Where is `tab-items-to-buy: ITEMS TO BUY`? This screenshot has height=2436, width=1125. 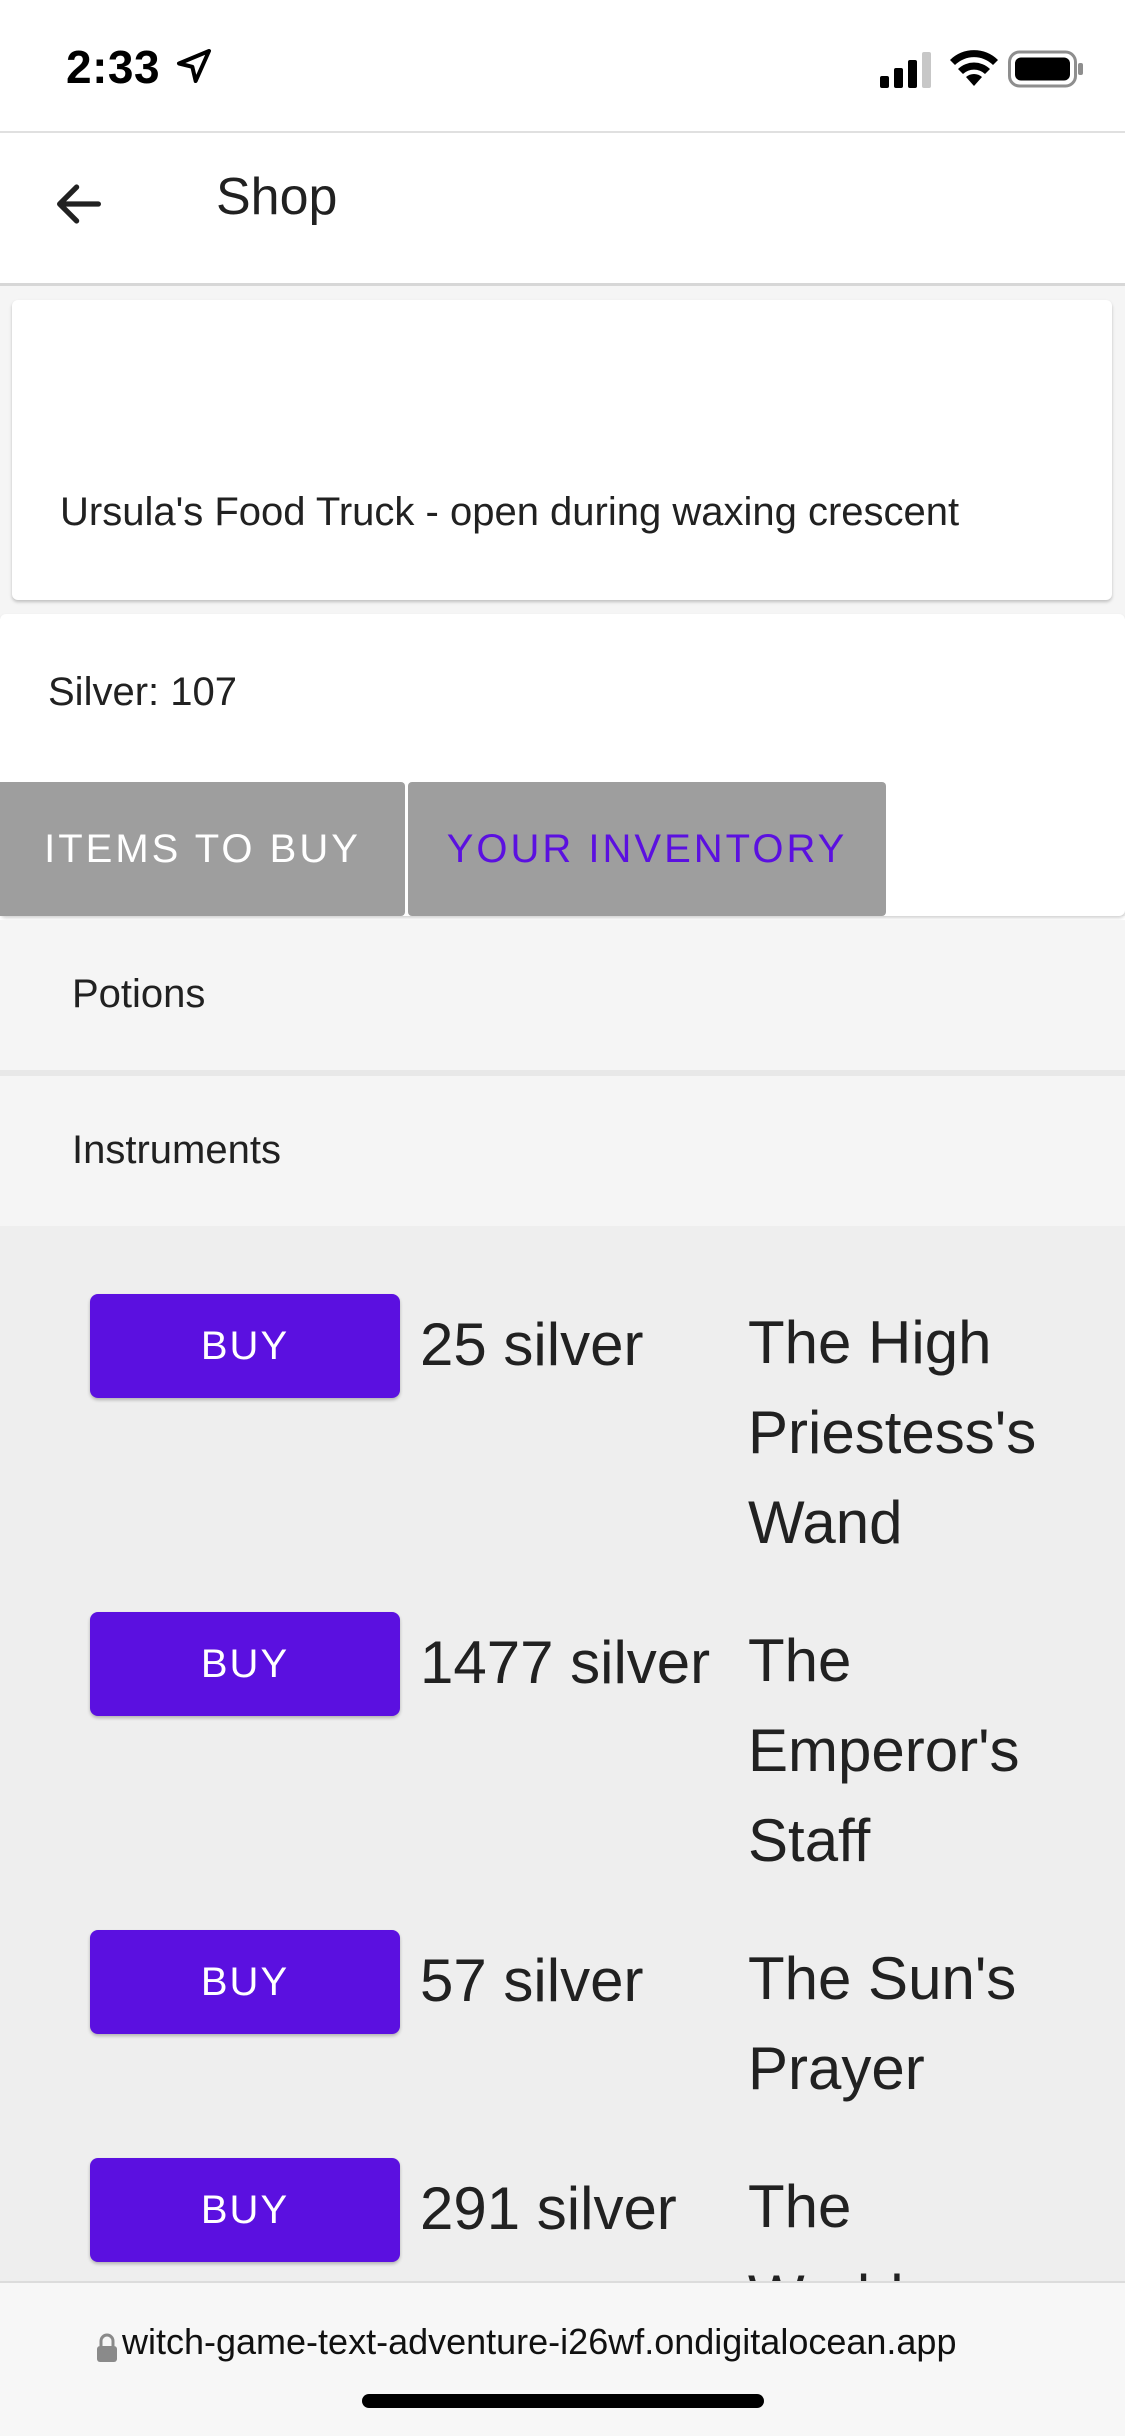 tab-items-to-buy: ITEMS TO BUY is located at coordinates (202, 849).